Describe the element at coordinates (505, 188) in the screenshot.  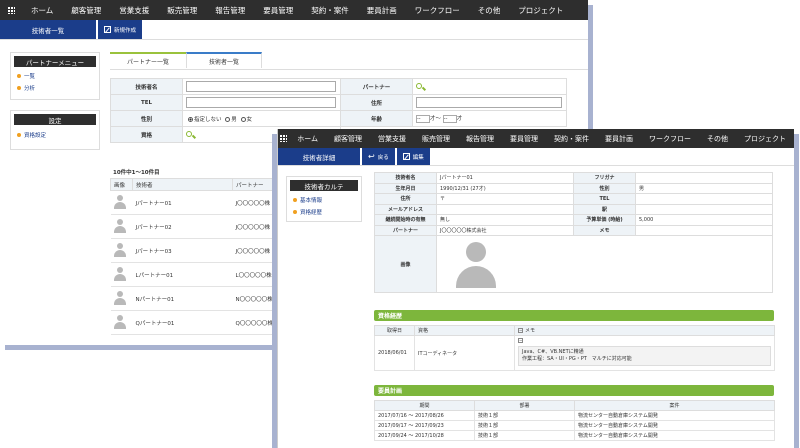
I see `birth-value: 1990/12/31 (27才)` at that location.